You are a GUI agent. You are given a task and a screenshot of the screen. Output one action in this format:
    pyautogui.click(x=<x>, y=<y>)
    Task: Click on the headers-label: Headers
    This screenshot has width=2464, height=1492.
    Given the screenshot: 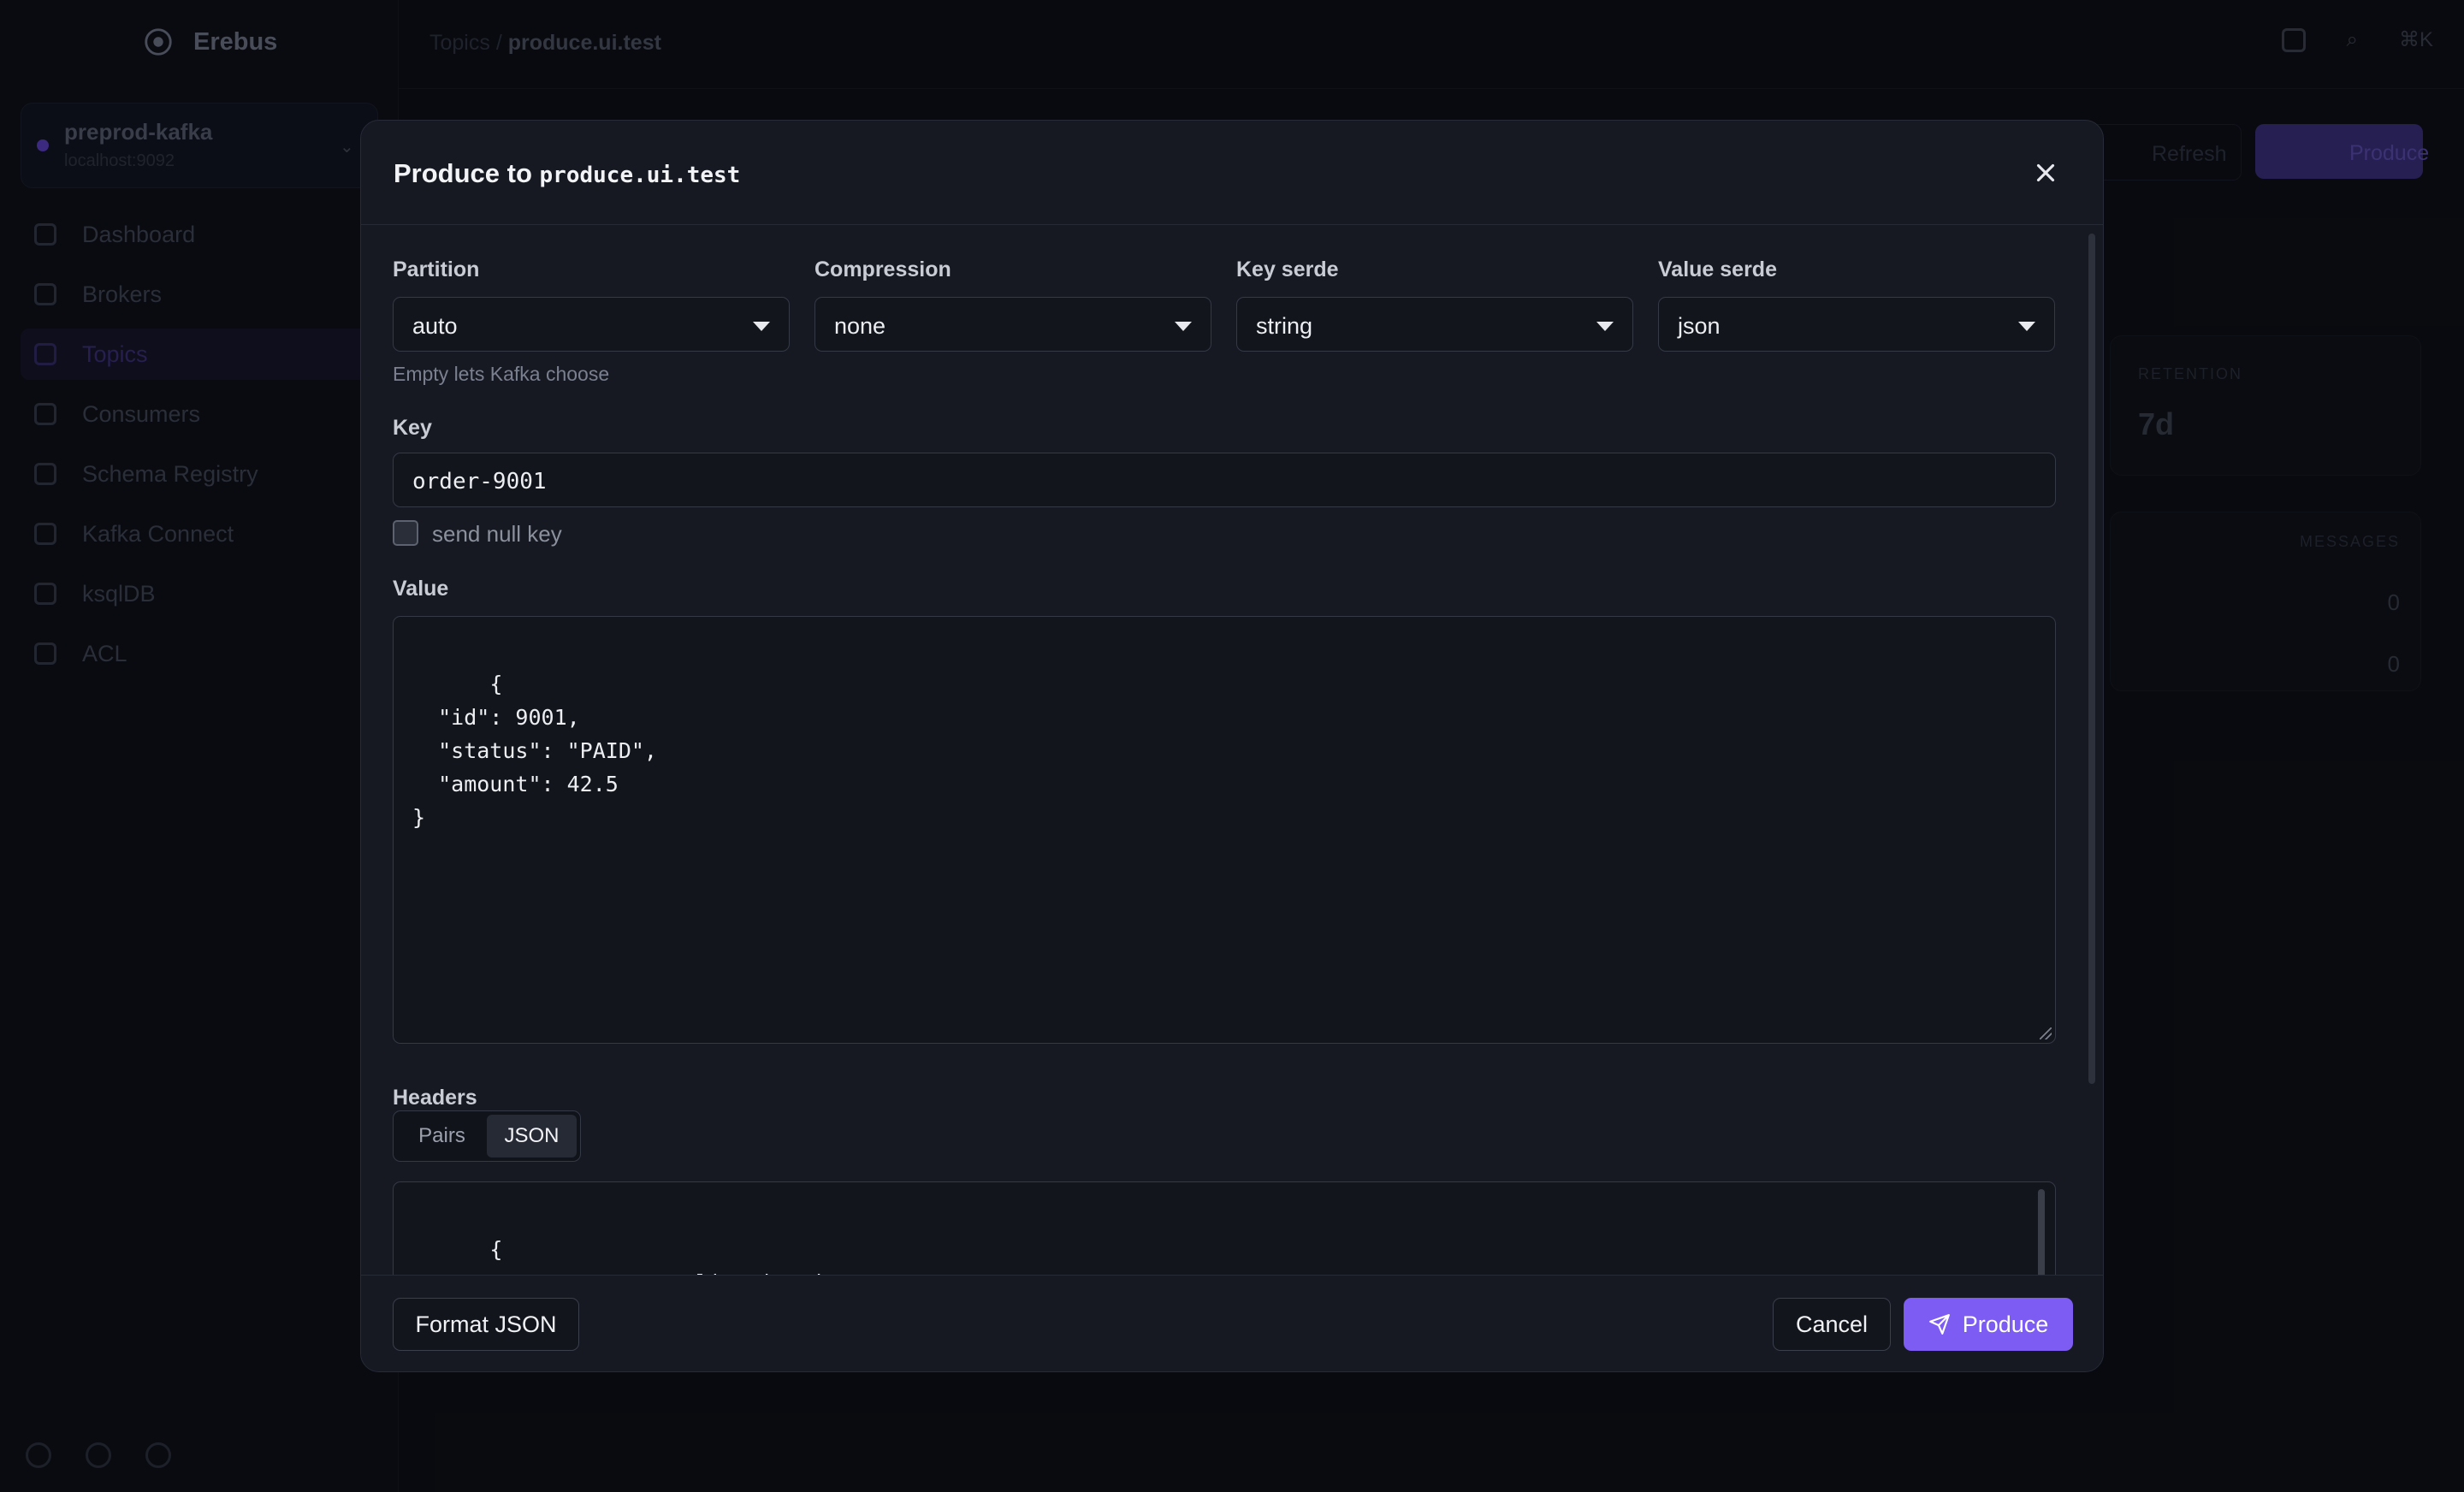 What is the action you would take?
    pyautogui.click(x=435, y=1098)
    